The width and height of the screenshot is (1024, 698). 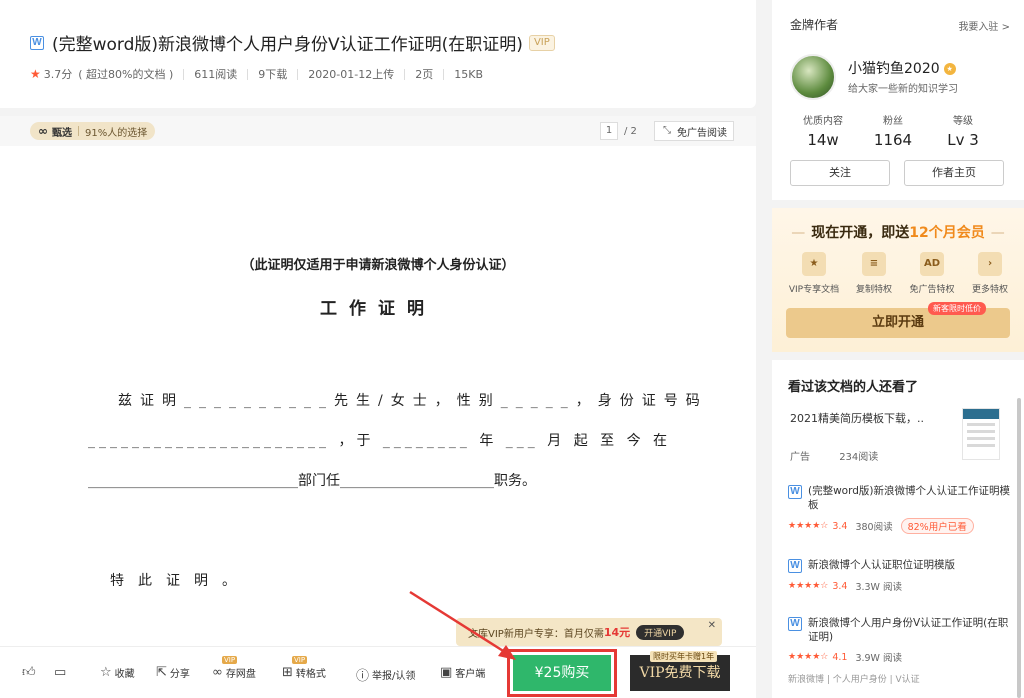 I want to click on selection-label: 甄选, so click(x=62, y=133).